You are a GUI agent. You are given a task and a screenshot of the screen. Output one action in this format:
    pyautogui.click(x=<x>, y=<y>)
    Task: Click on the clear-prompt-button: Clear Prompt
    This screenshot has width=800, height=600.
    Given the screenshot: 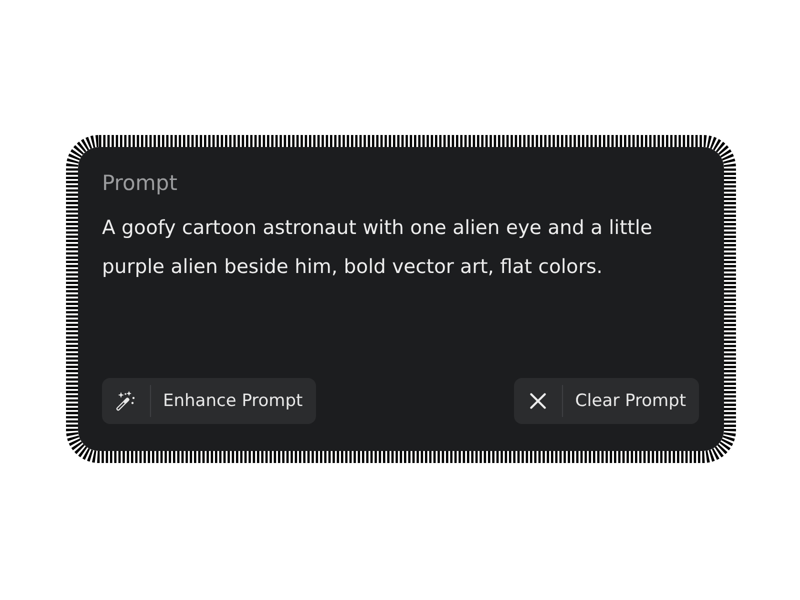 What is the action you would take?
    pyautogui.click(x=606, y=401)
    